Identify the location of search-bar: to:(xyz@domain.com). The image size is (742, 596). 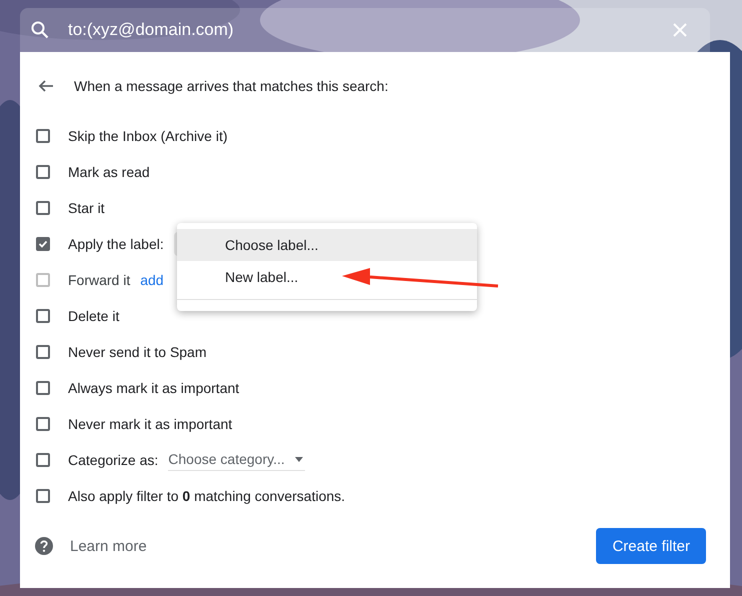
(365, 30).